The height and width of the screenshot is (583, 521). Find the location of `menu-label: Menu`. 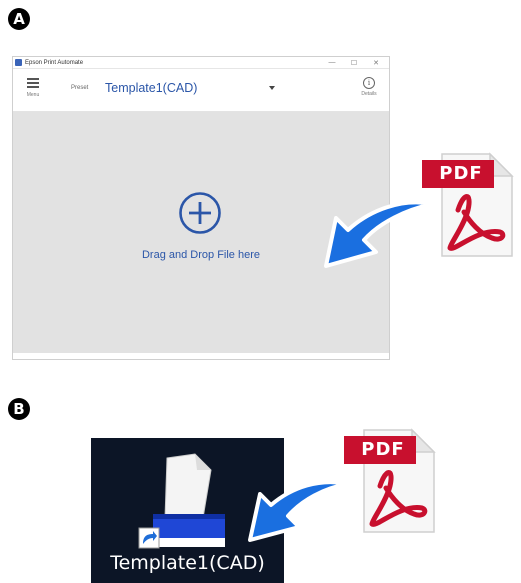

menu-label: Menu is located at coordinates (33, 95).